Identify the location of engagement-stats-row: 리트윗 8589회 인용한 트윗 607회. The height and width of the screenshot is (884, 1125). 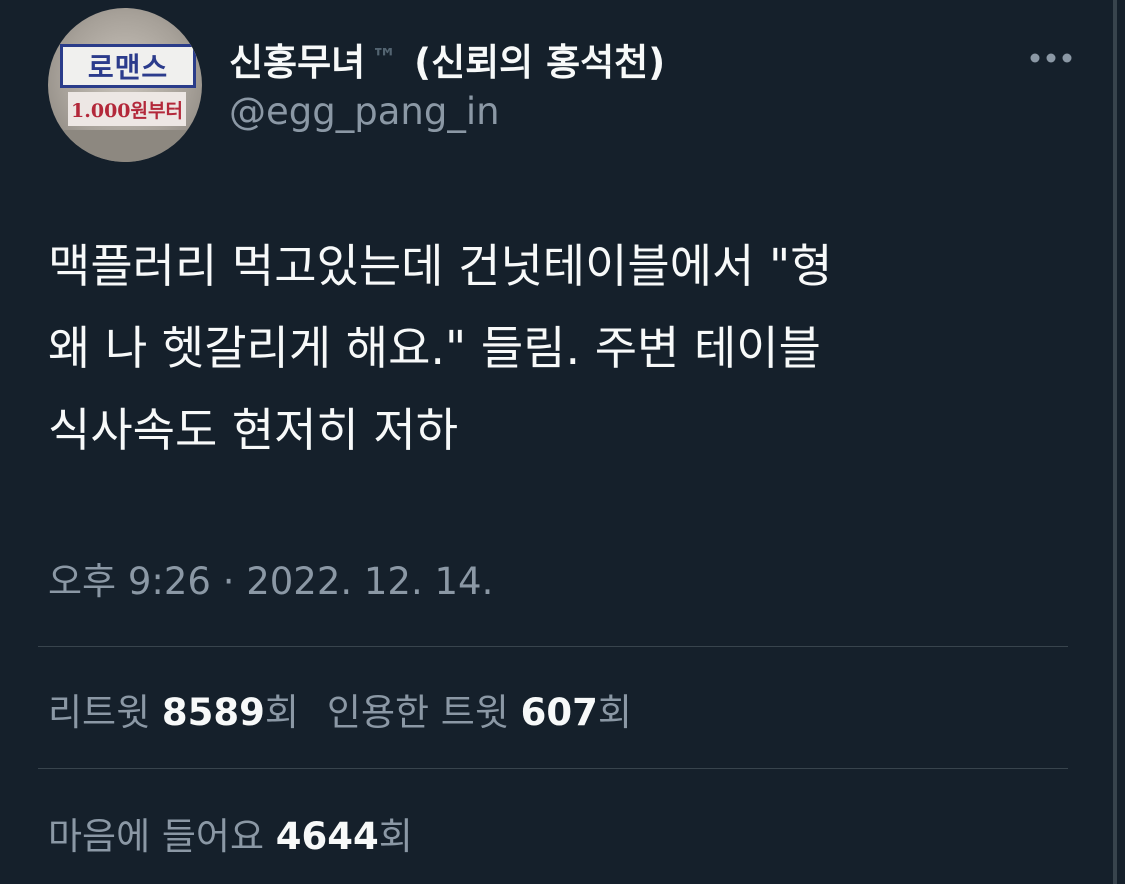
(340, 709).